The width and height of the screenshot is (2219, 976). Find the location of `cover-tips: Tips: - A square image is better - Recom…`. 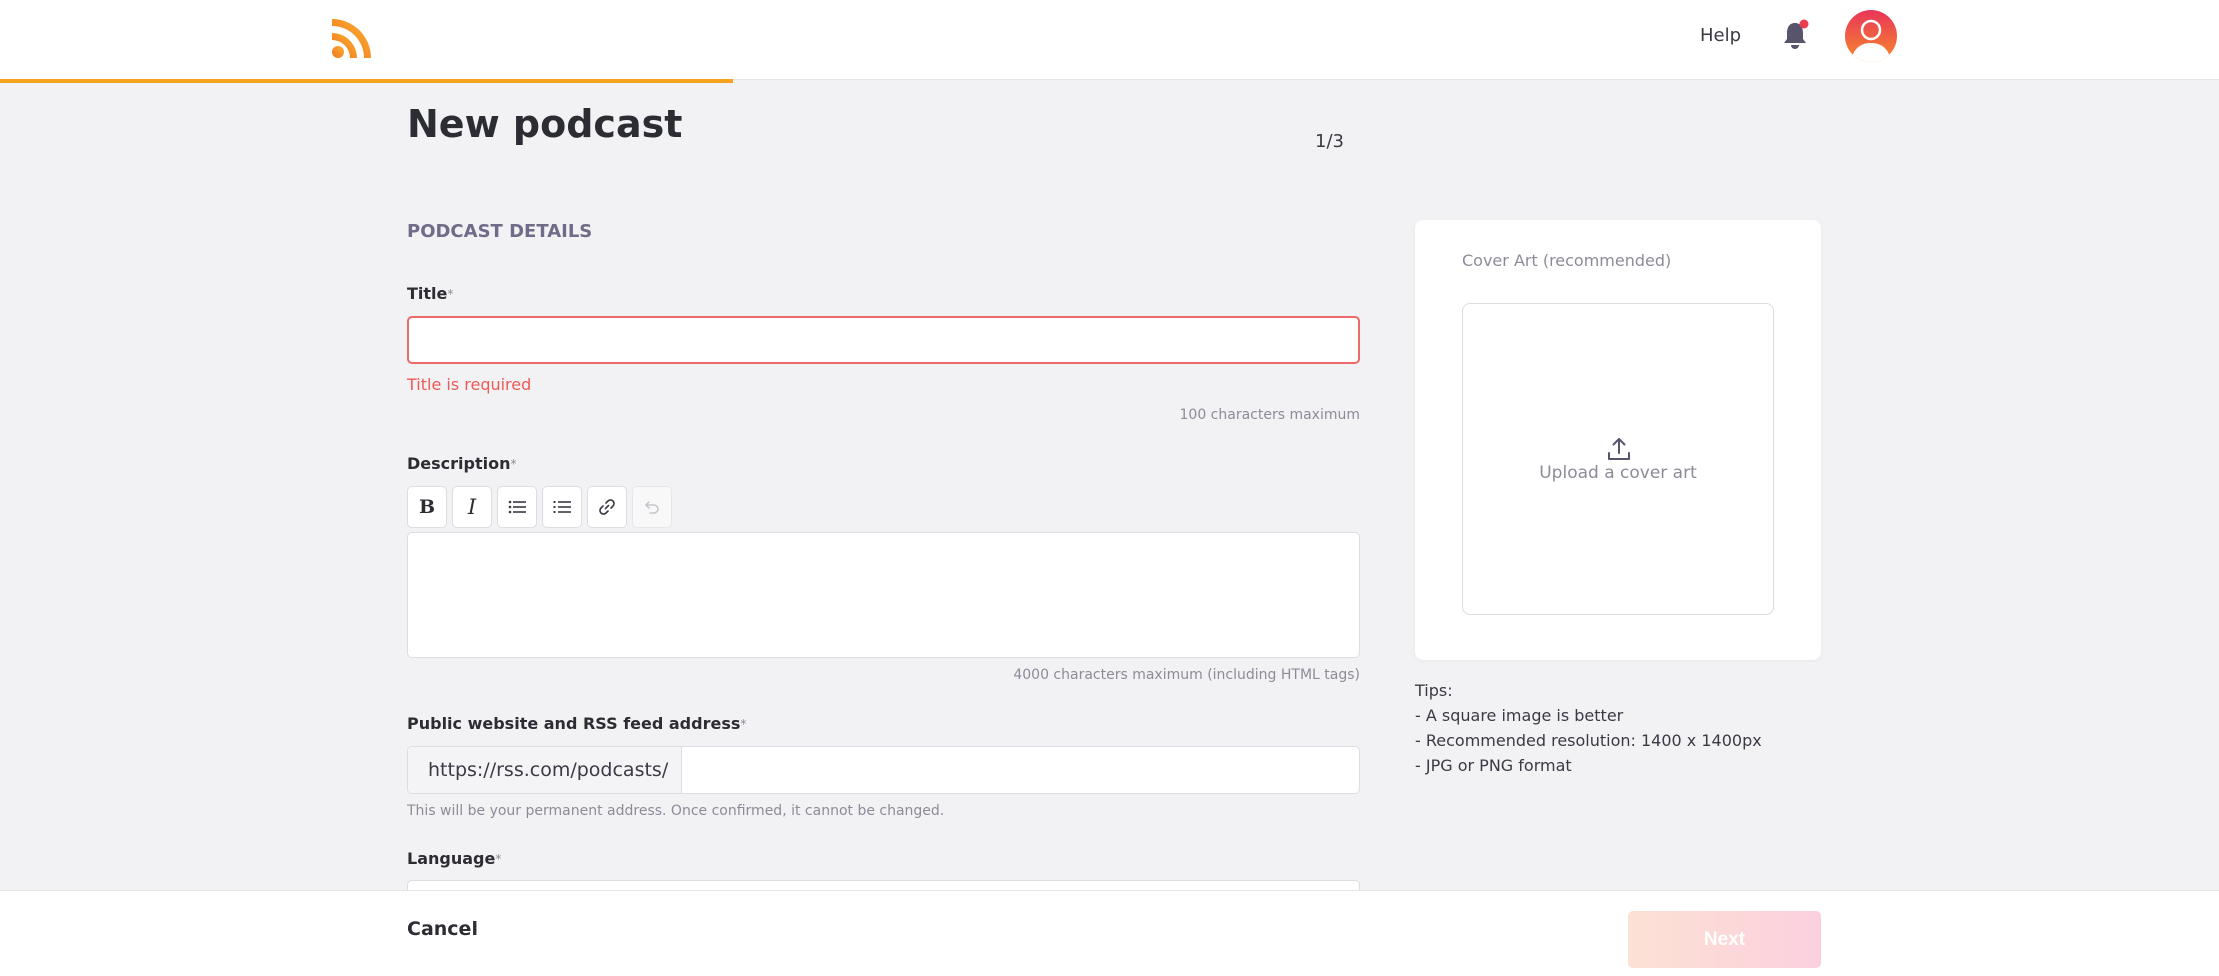

cover-tips: Tips: - A square image is better - Recom… is located at coordinates (1588, 728).